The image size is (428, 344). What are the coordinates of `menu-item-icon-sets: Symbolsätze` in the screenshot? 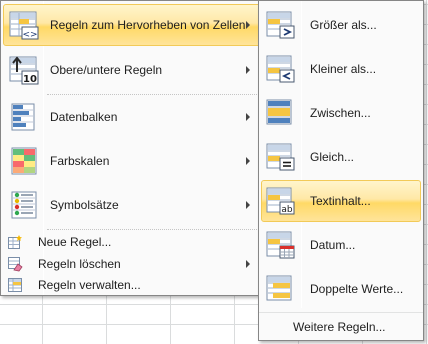 It's located at (132, 205).